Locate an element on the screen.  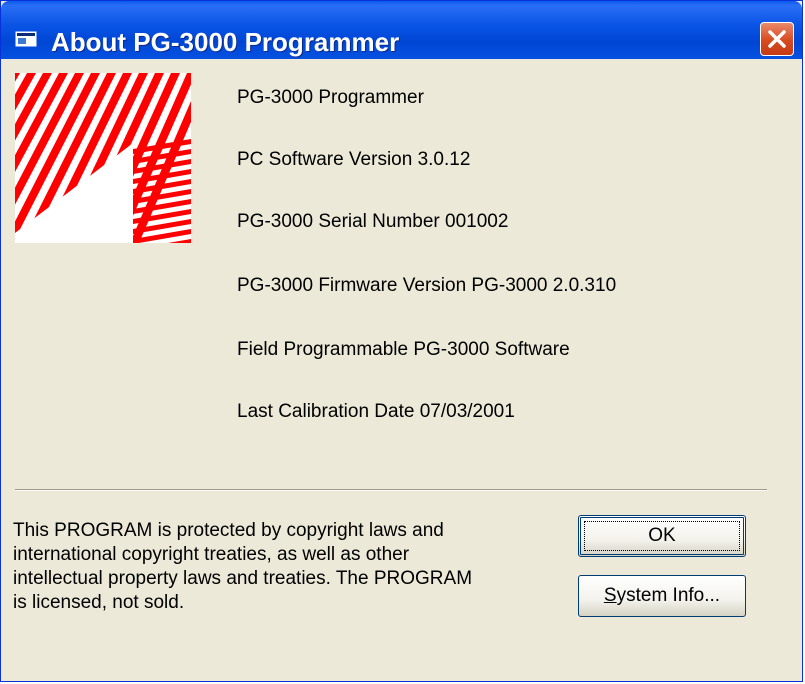
title-bar: About PG-3000 Programmer is located at coordinates (401, 30).